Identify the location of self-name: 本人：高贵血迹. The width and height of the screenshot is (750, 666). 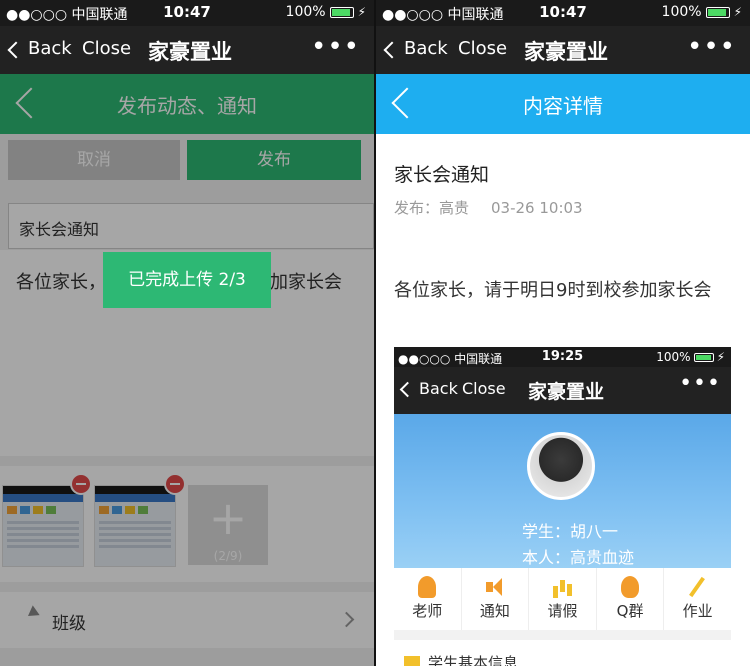
(578, 557).